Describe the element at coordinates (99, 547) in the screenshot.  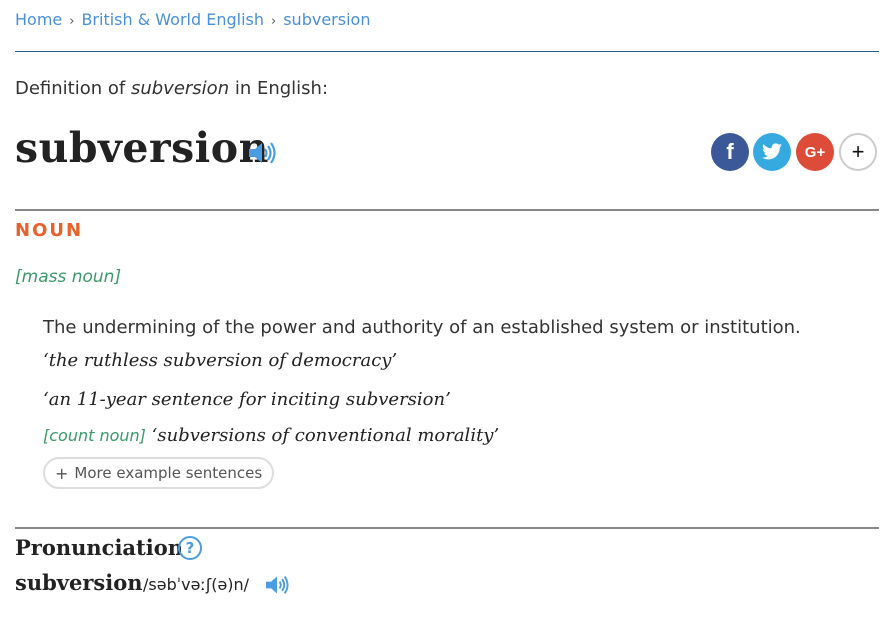
I see `pronunciation-heading: Pronunciation` at that location.